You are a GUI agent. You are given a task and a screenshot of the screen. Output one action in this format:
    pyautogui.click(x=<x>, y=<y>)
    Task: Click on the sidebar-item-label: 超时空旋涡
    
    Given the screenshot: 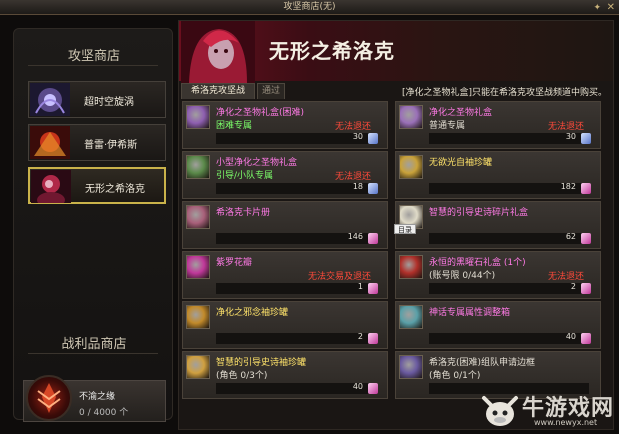 What is the action you would take?
    pyautogui.click(x=109, y=102)
    